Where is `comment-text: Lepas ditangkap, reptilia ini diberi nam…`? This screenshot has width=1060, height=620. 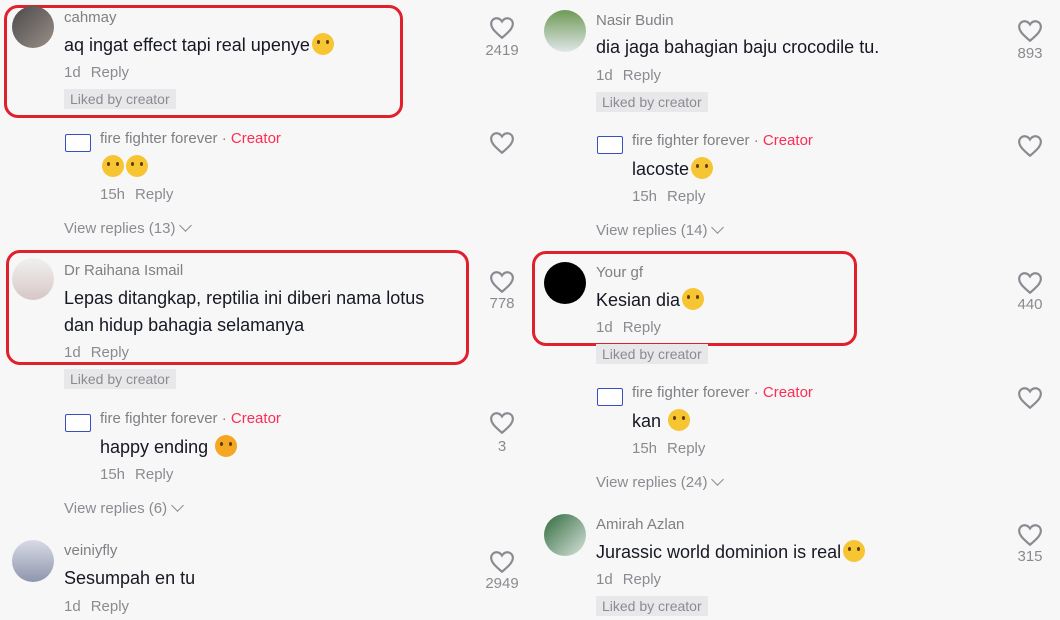 comment-text: Lepas ditangkap, reptilia ini diberi nam… is located at coordinates (244, 298).